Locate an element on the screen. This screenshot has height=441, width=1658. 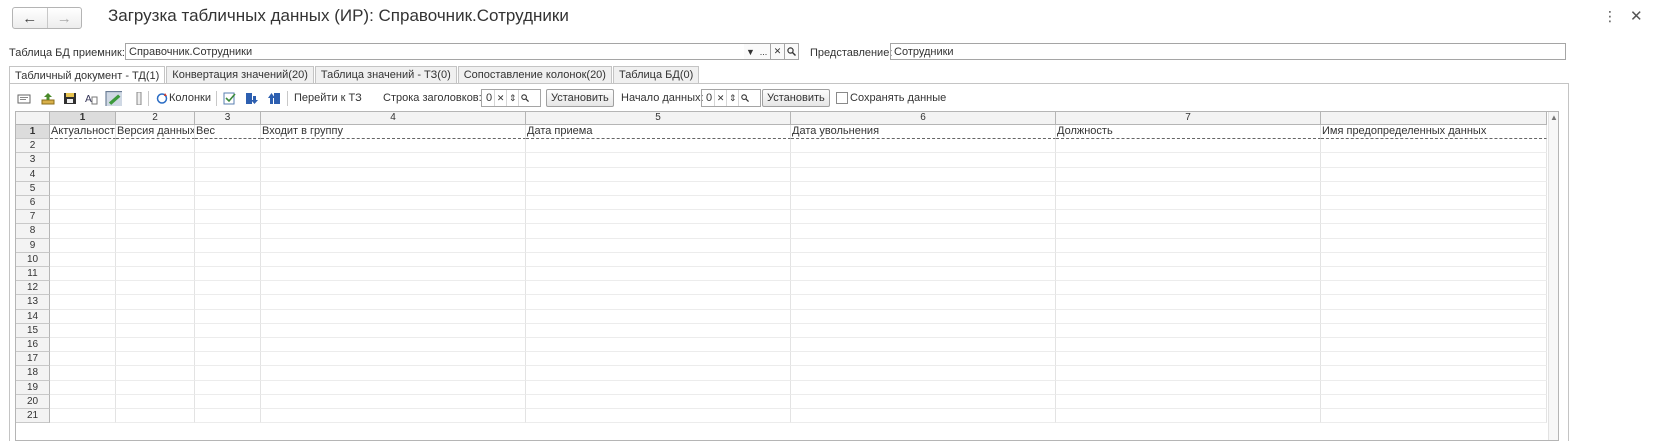
data-start-value: 0 is located at coordinates (708, 98).